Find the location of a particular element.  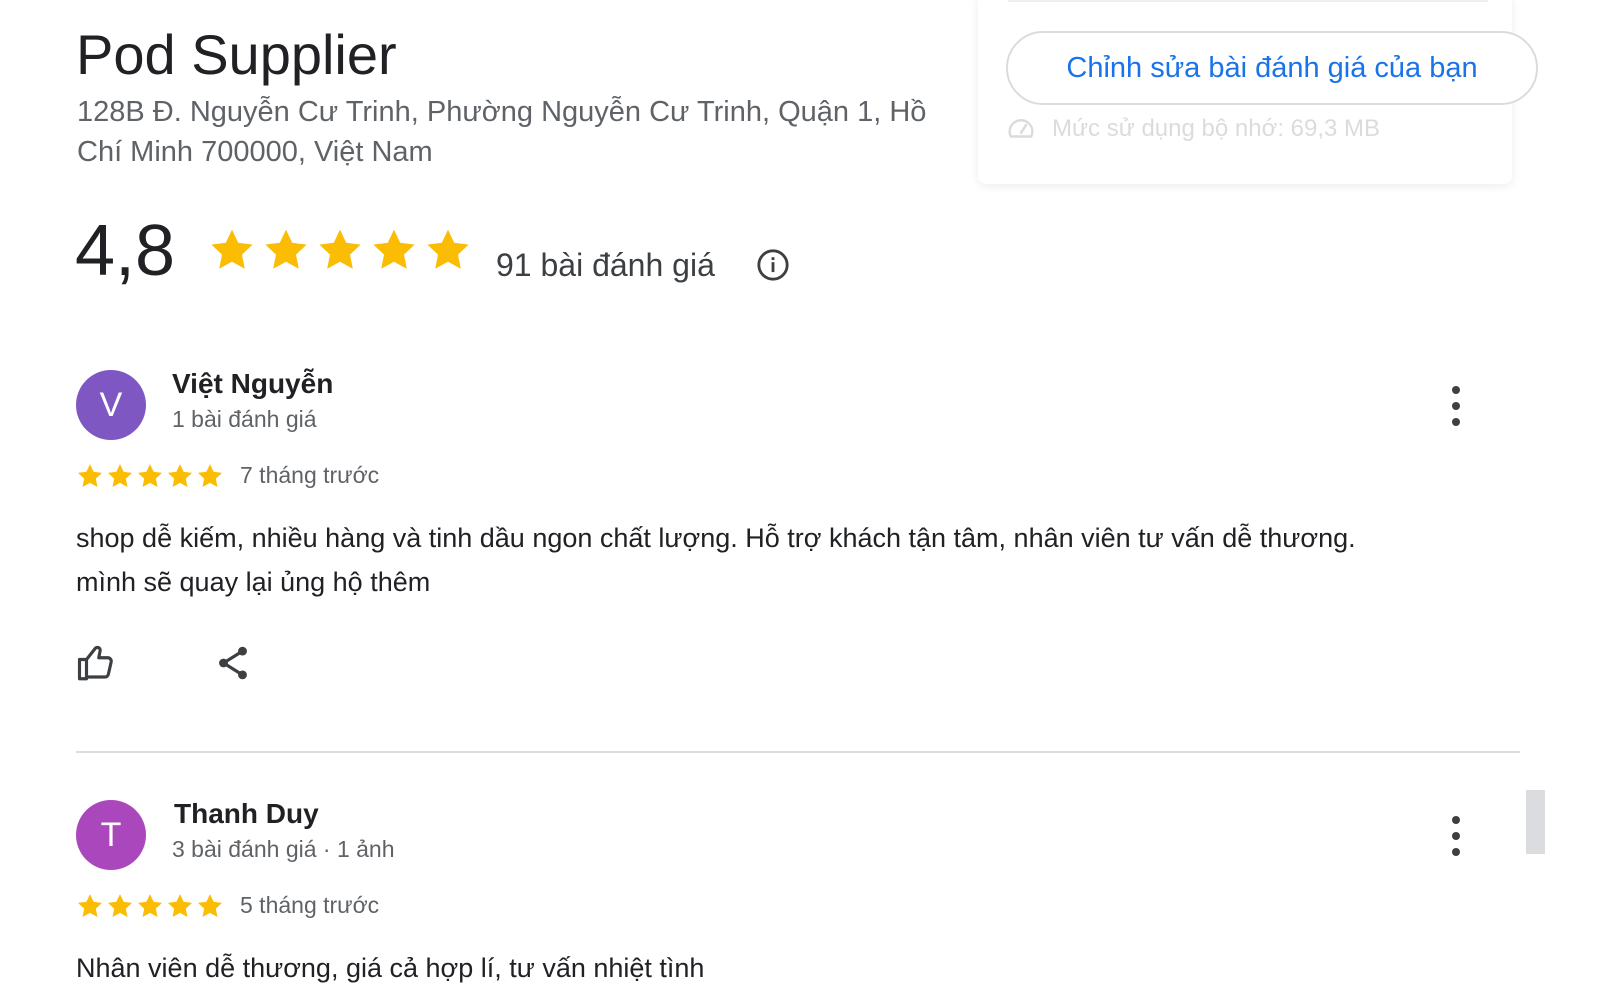

avatar: V is located at coordinates (111, 405).